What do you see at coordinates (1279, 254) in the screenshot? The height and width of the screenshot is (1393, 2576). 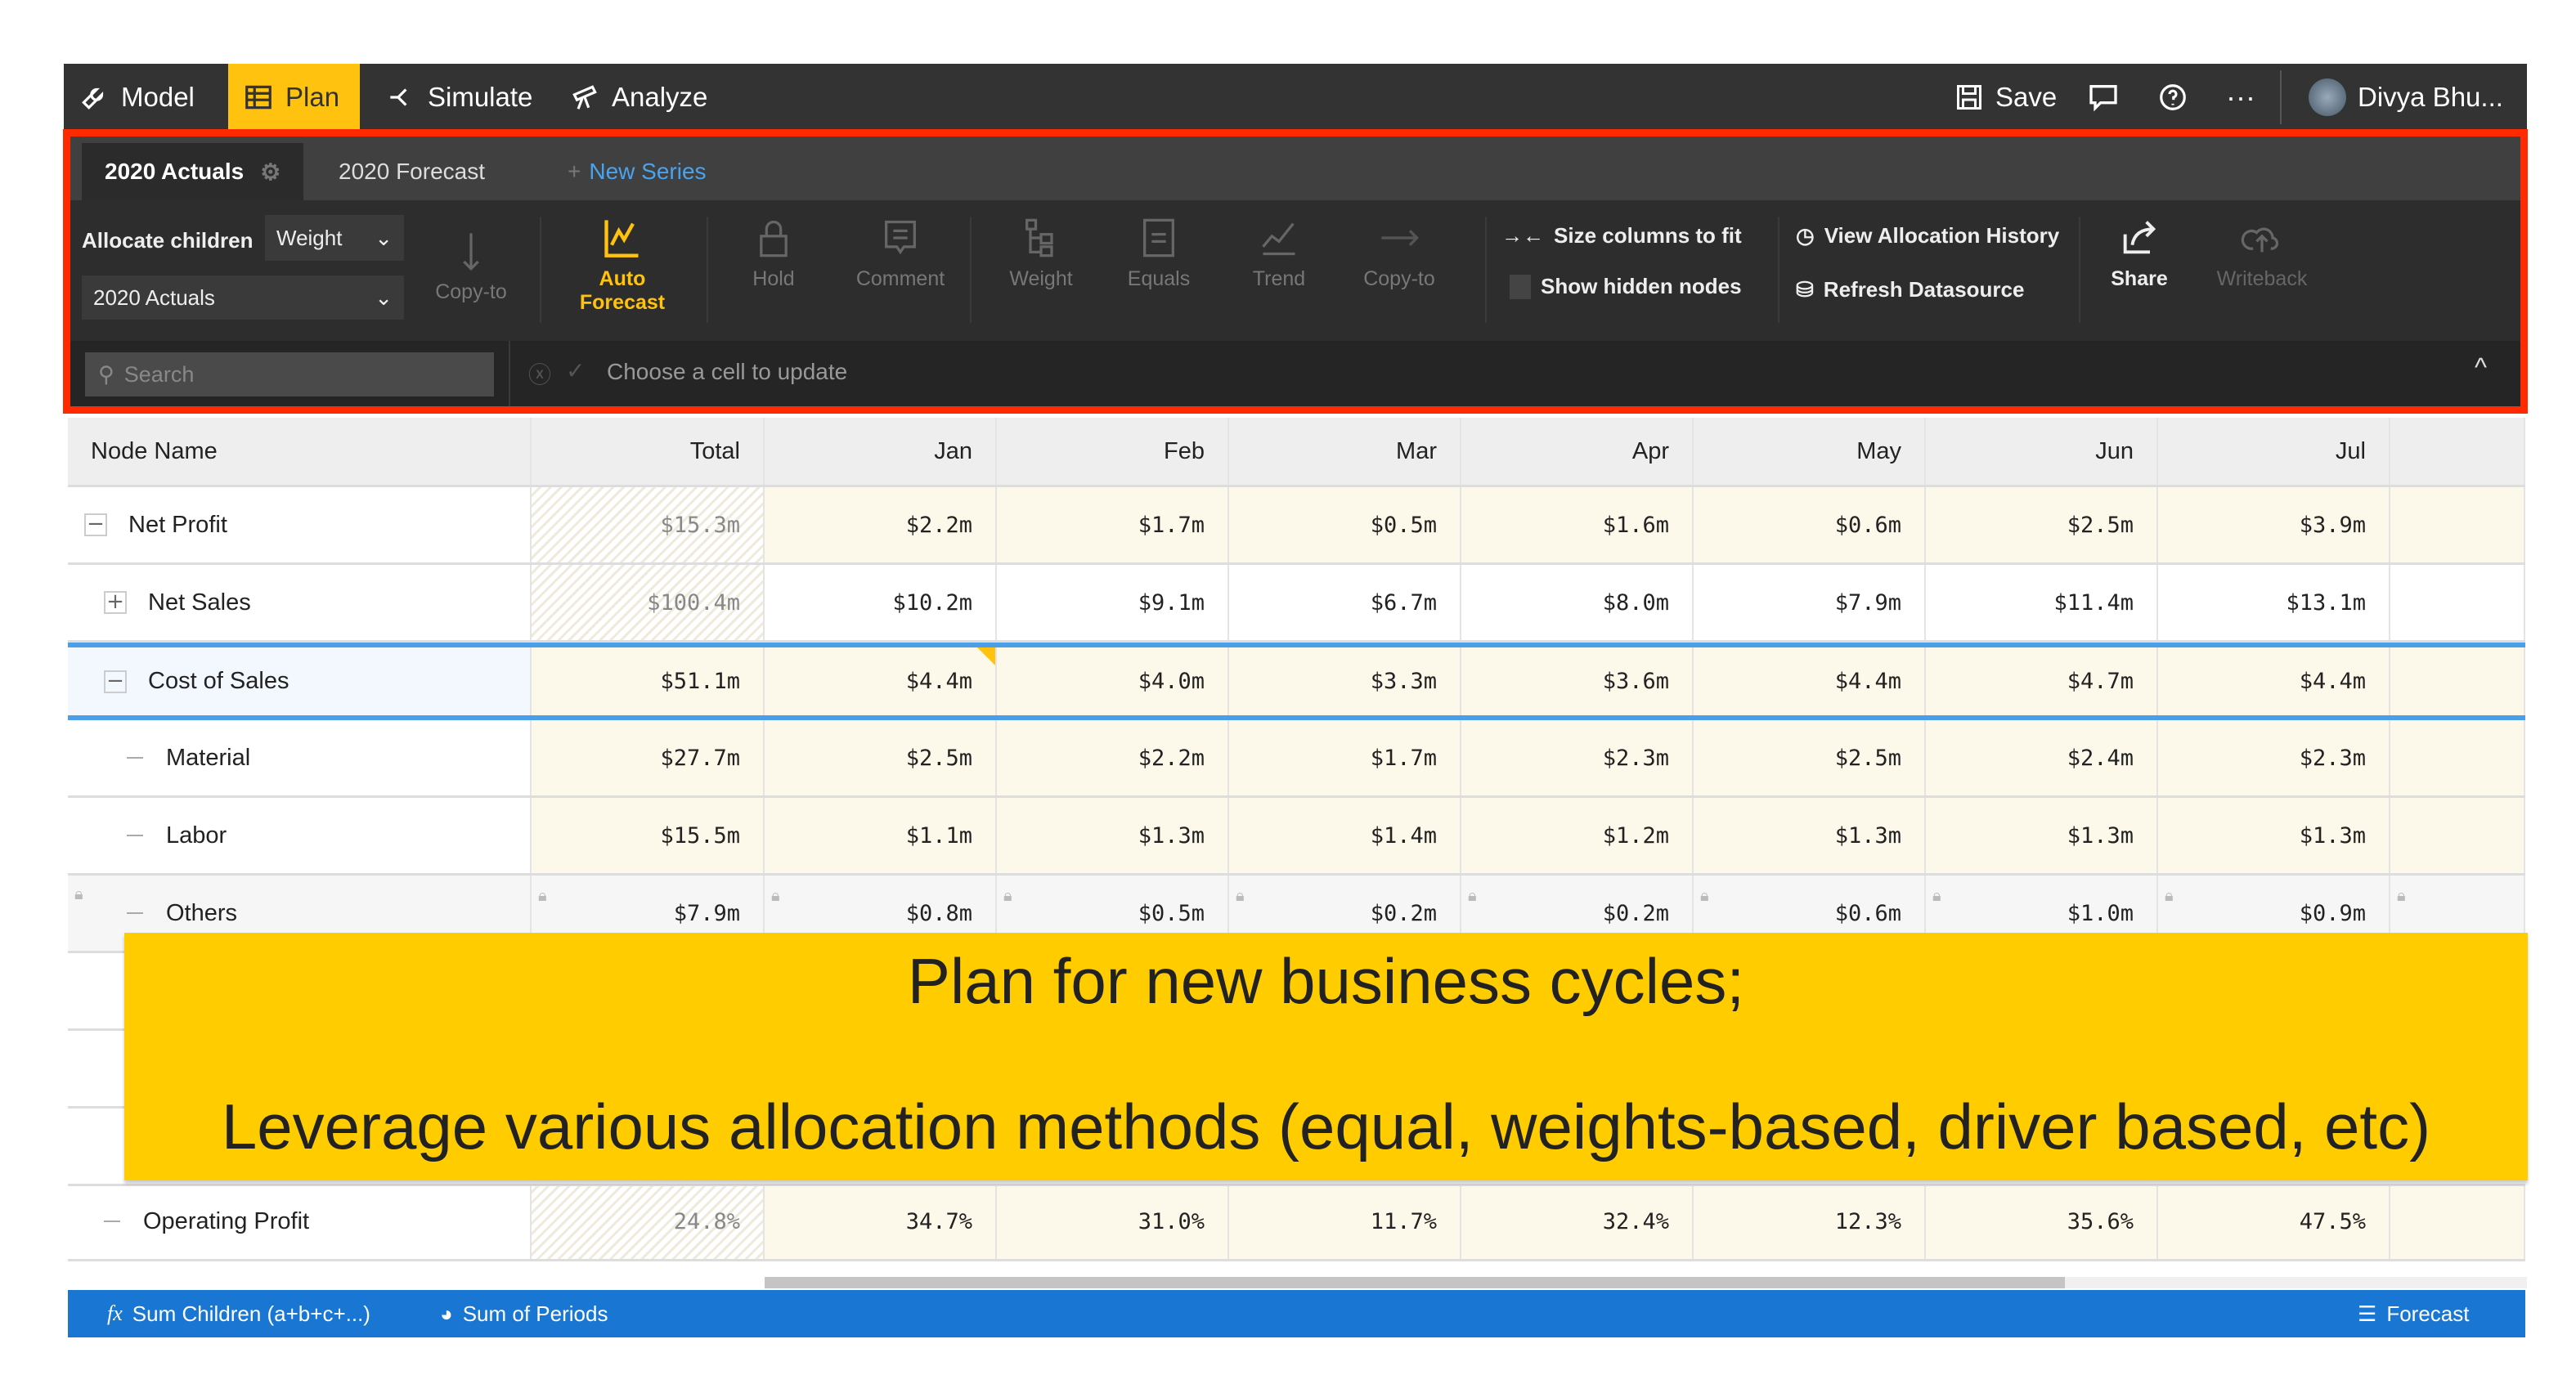 I see `trend-button: Trend` at bounding box center [1279, 254].